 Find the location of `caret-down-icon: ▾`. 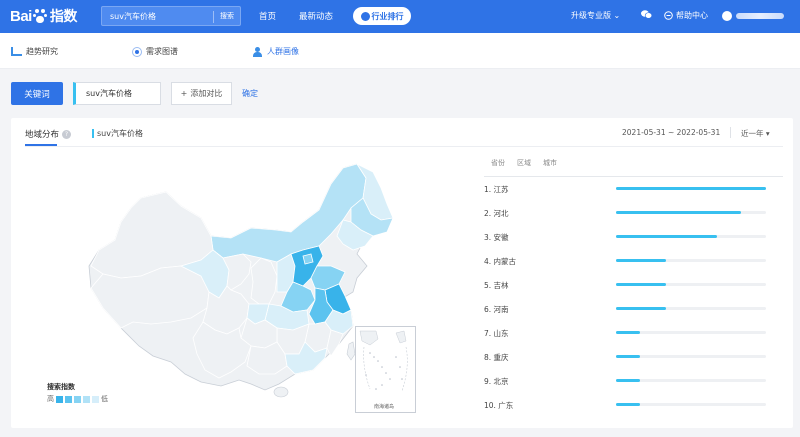

caret-down-icon: ▾ is located at coordinates (767, 133).